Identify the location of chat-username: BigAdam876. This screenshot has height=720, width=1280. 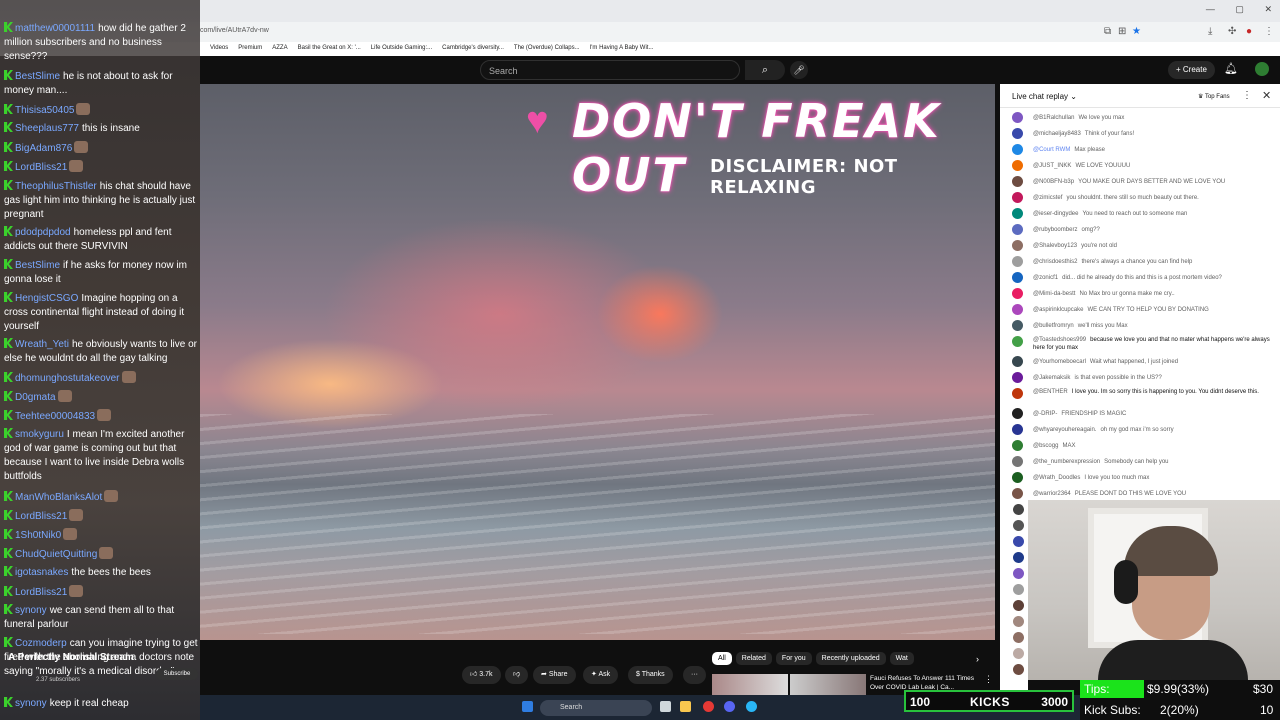
(43, 148).